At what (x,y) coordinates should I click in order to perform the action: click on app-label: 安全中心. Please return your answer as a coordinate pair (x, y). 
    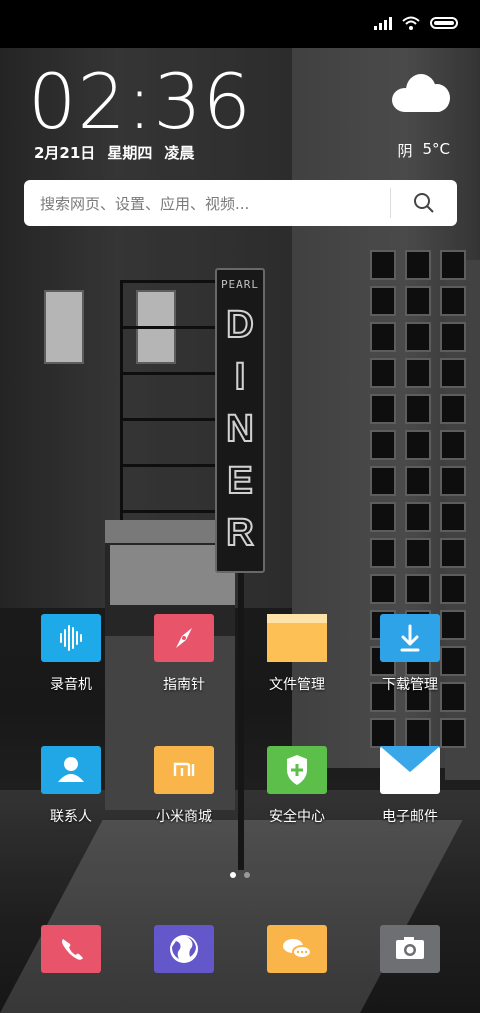
    Looking at the image, I should click on (297, 817).